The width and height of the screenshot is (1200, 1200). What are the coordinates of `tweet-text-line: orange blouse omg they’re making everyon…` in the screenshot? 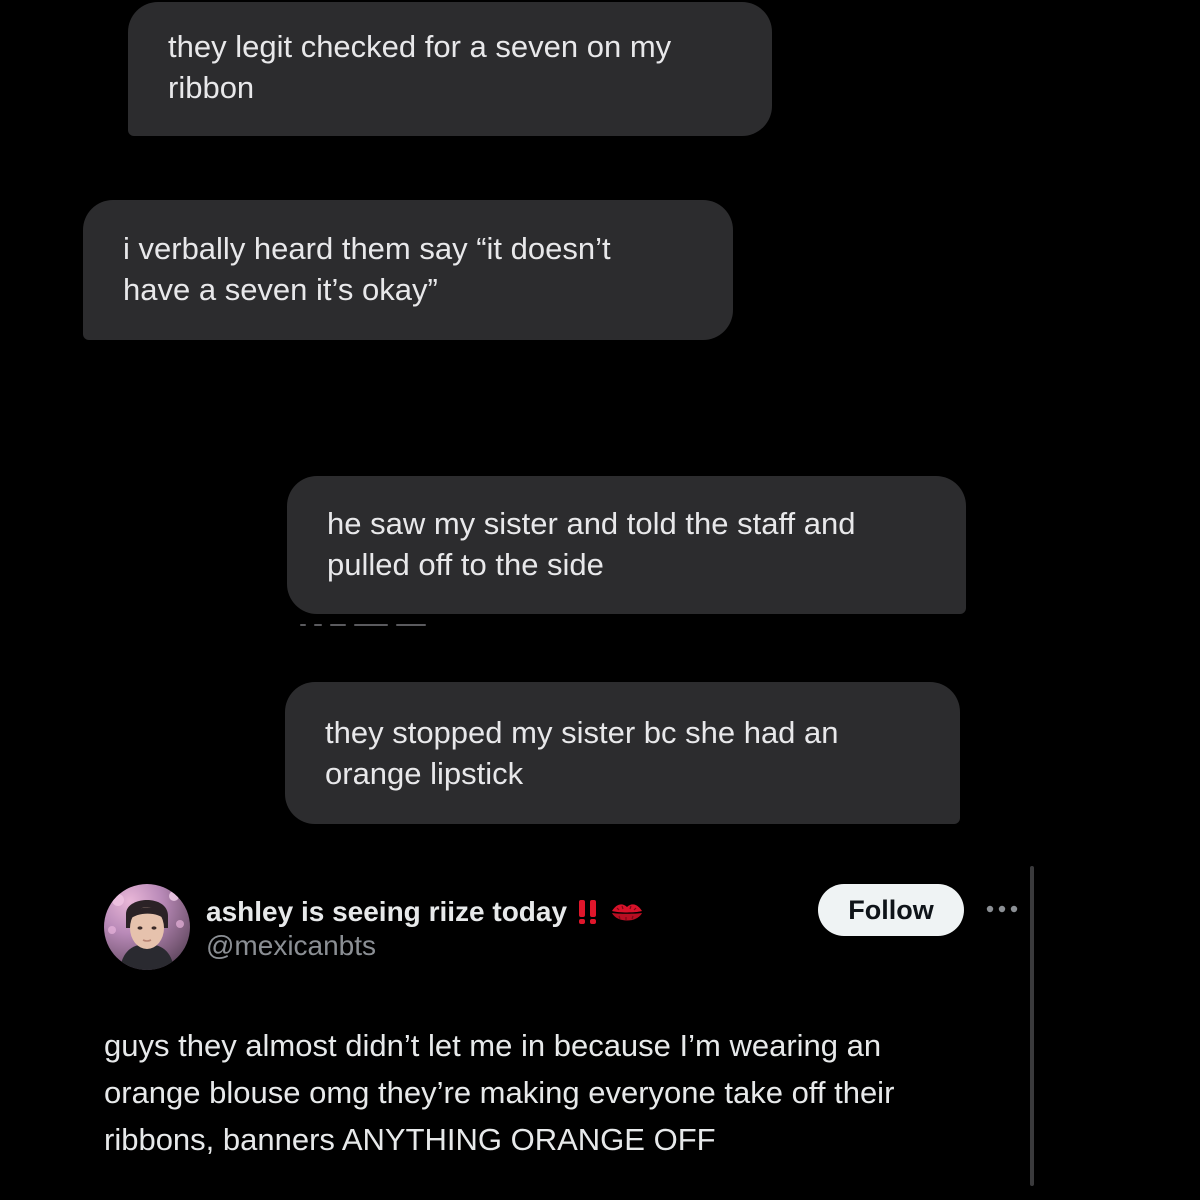 It's located at (499, 1092).